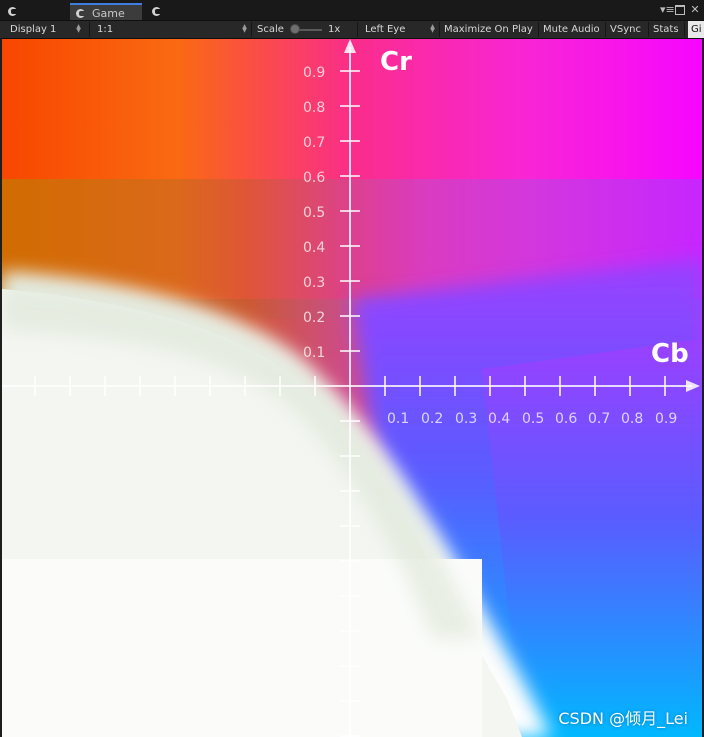 The image size is (704, 737). What do you see at coordinates (177, 11) in the screenshot?
I see `tab-asset-store` at bounding box center [177, 11].